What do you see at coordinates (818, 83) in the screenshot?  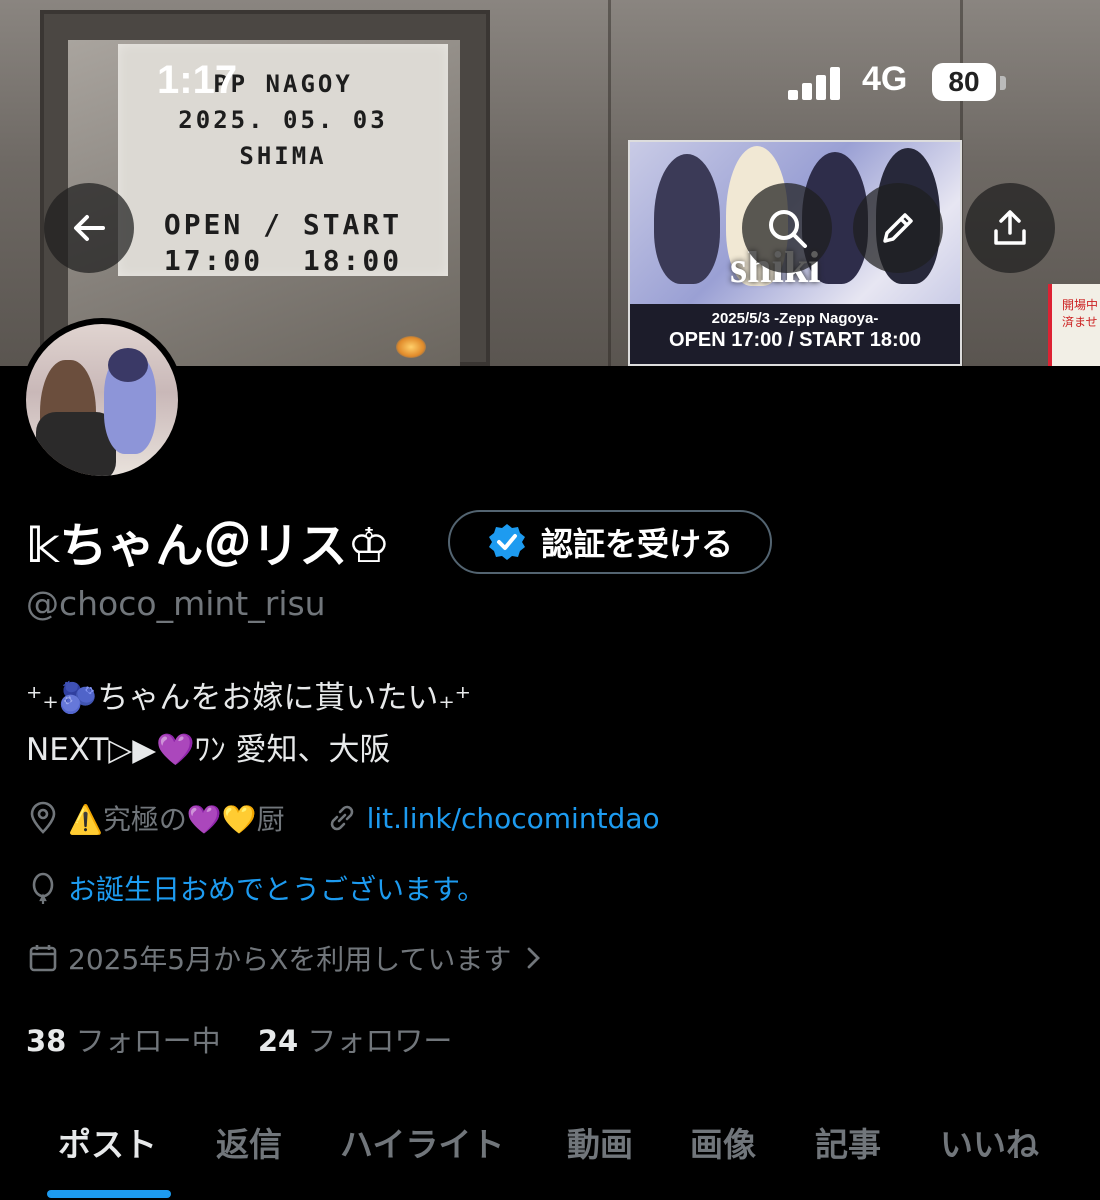 I see `signal-icon` at bounding box center [818, 83].